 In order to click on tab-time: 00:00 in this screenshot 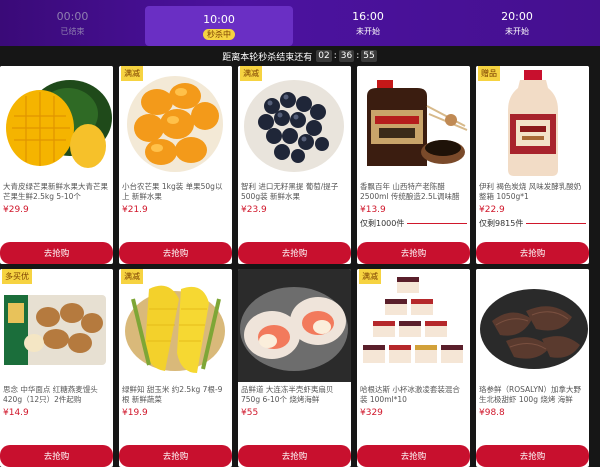, I will do `click(72, 16)`.